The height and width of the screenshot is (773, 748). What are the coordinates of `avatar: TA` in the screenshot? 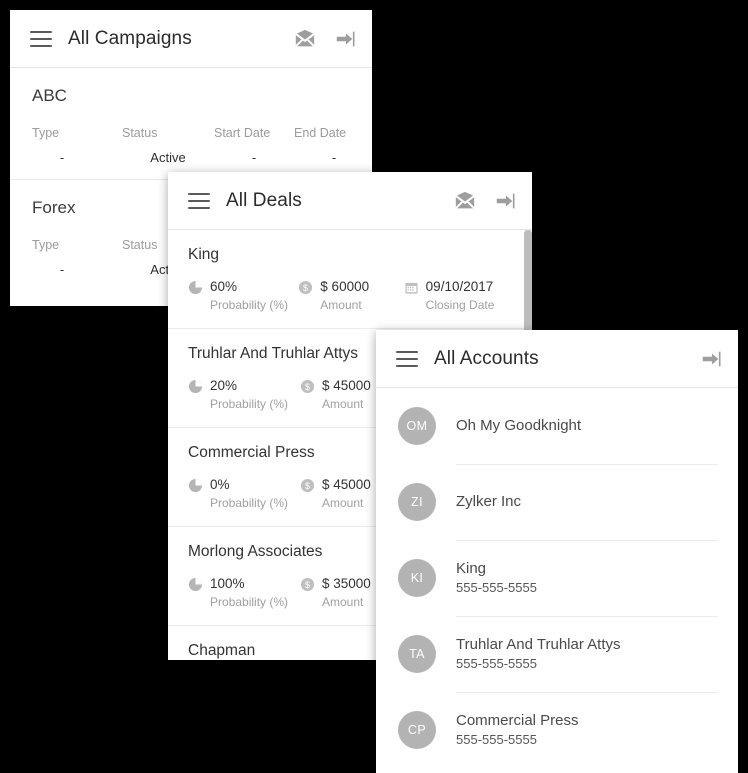 It's located at (417, 654).